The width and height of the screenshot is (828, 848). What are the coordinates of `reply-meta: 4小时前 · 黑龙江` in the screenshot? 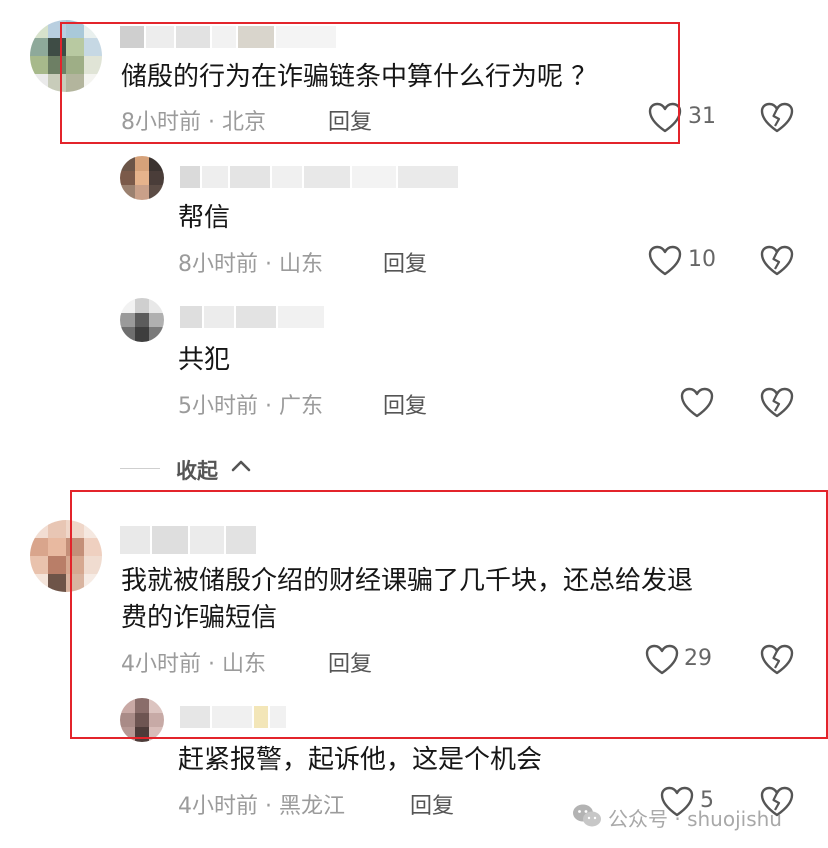 It's located at (261, 806).